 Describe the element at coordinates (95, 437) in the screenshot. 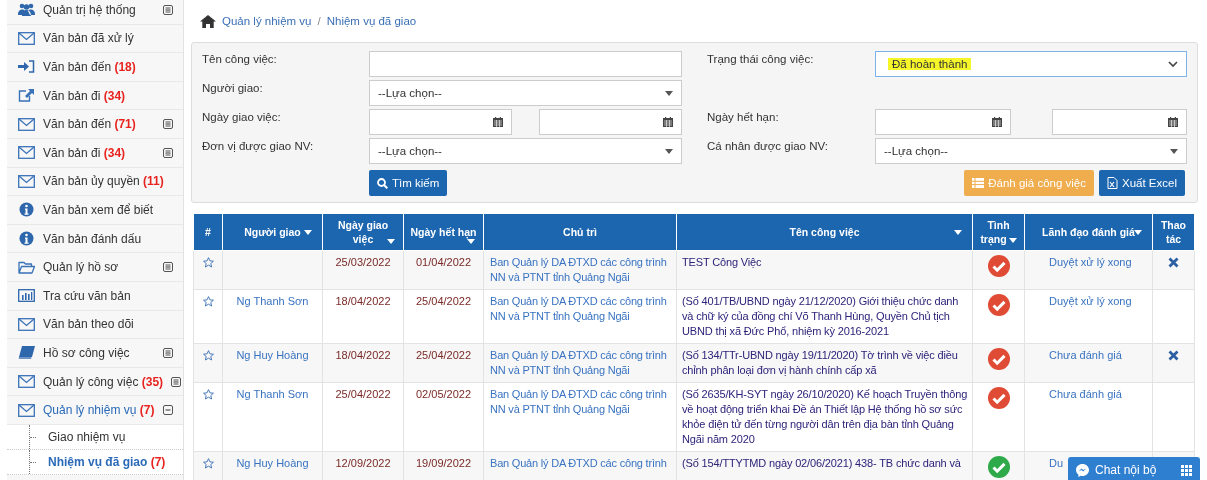

I see `sidebar-subitem: Giao nhiệm vụ` at that location.